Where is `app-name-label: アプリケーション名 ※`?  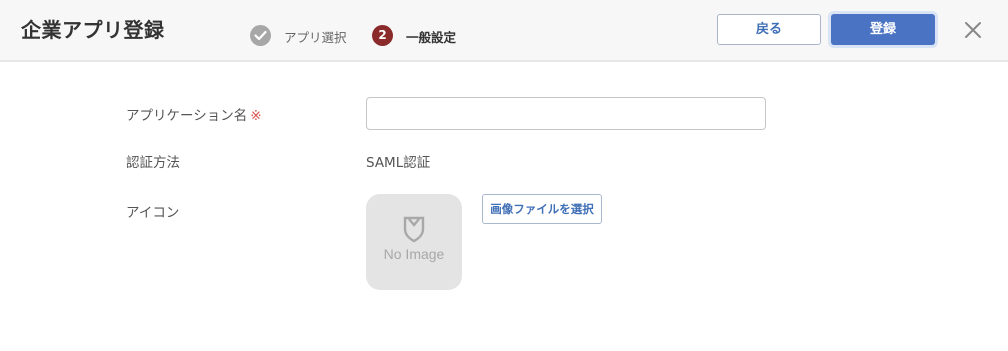 app-name-label: アプリケーション名 ※ is located at coordinates (194, 114).